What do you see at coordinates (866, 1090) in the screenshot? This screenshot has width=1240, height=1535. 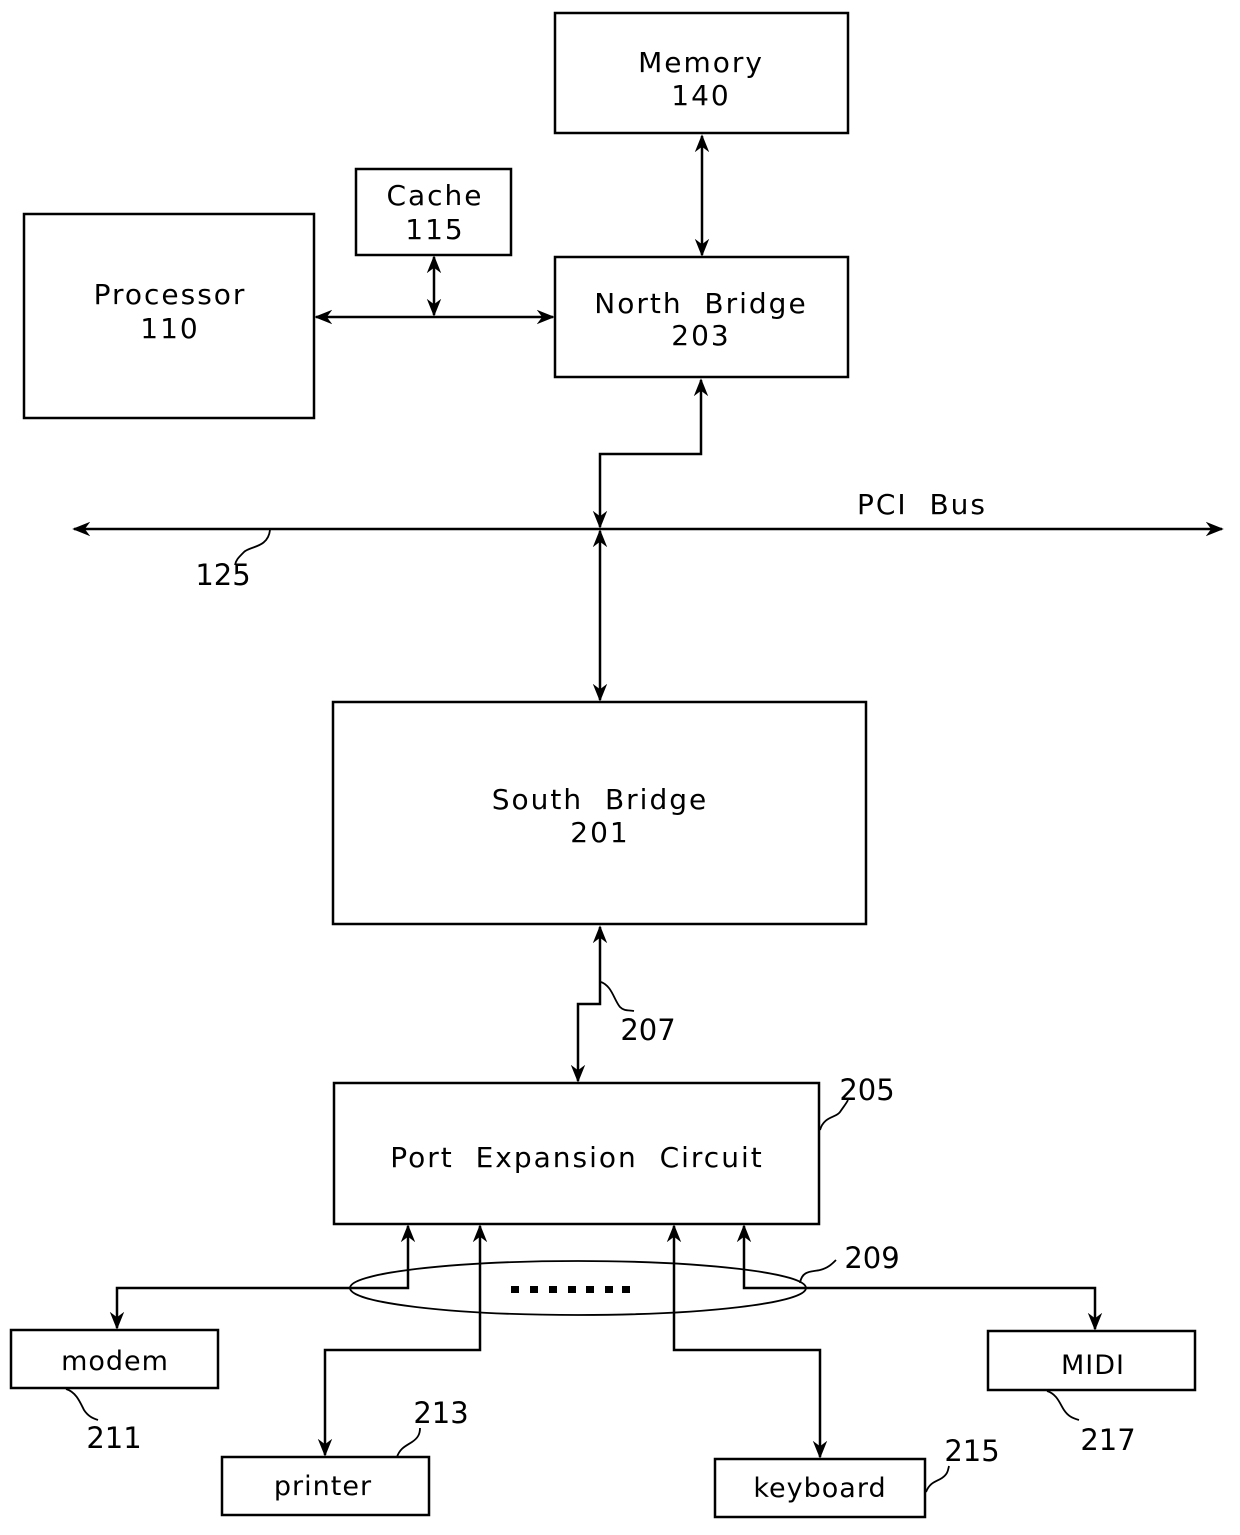 I see `port-expansion-ref: 205` at bounding box center [866, 1090].